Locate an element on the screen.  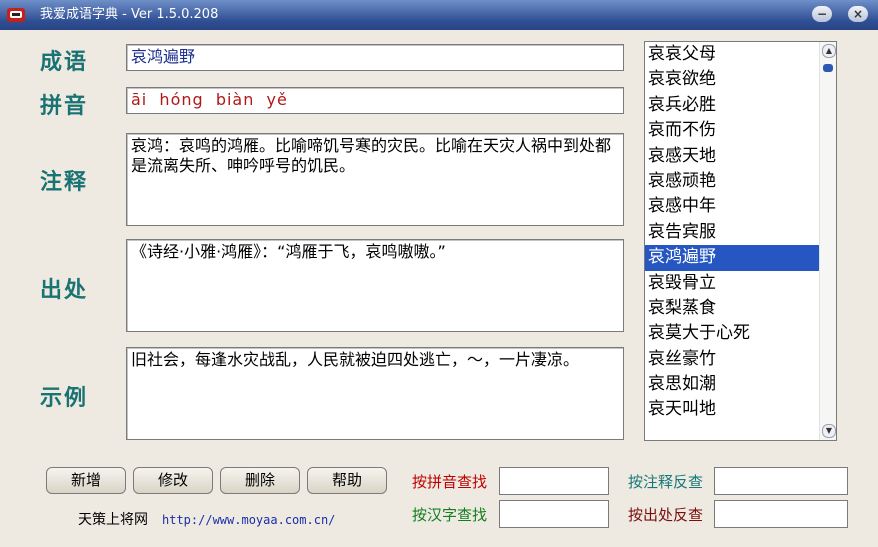
search-by-pinyin-input is located at coordinates (554, 481).